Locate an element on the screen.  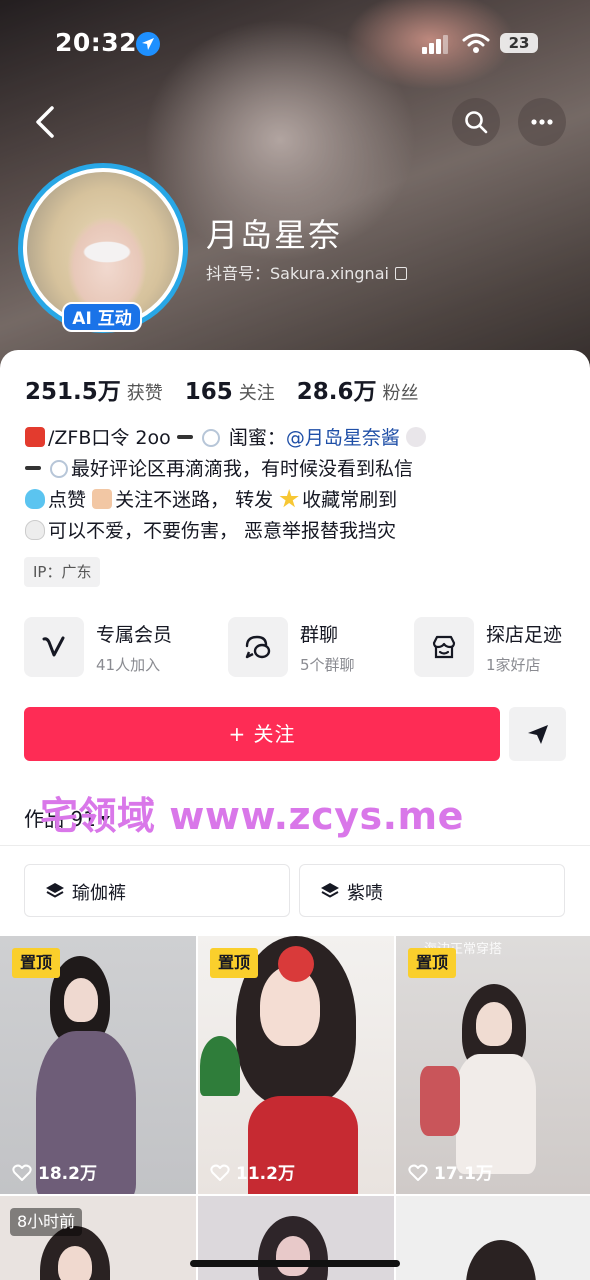
feature-membership: 专属会员 41人加入 is located at coordinates (114, 647).